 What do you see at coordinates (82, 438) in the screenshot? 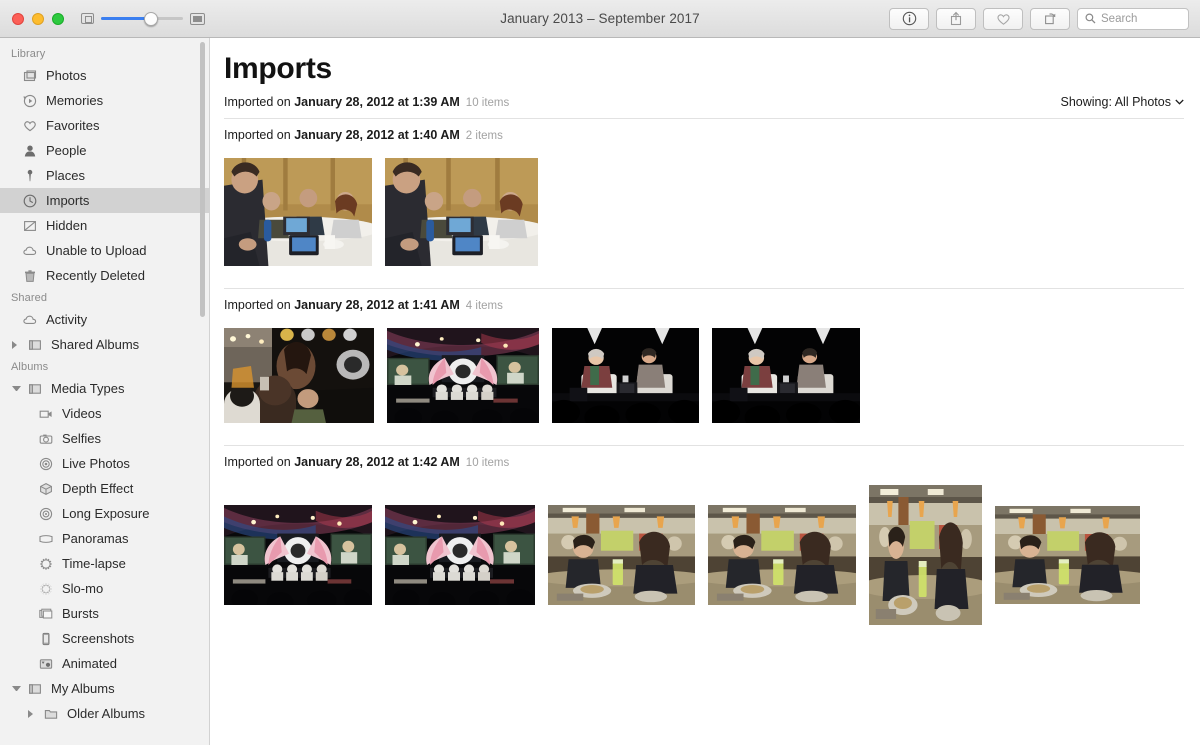
I see `sidebar-item-label: Selfies` at bounding box center [82, 438].